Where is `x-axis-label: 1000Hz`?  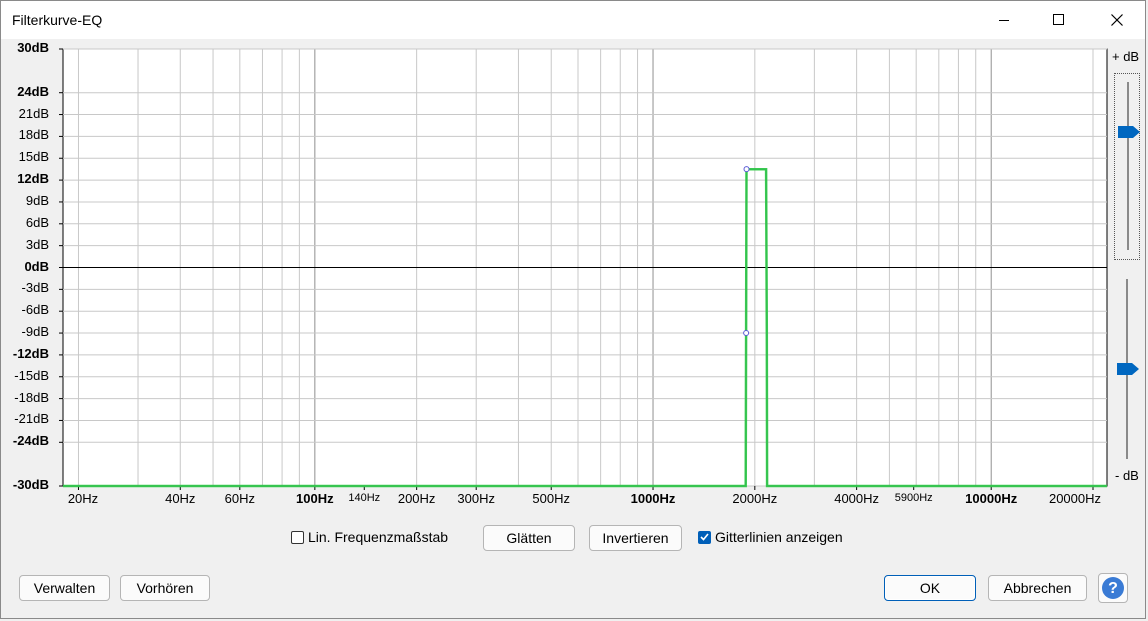
x-axis-label: 1000Hz is located at coordinates (653, 498).